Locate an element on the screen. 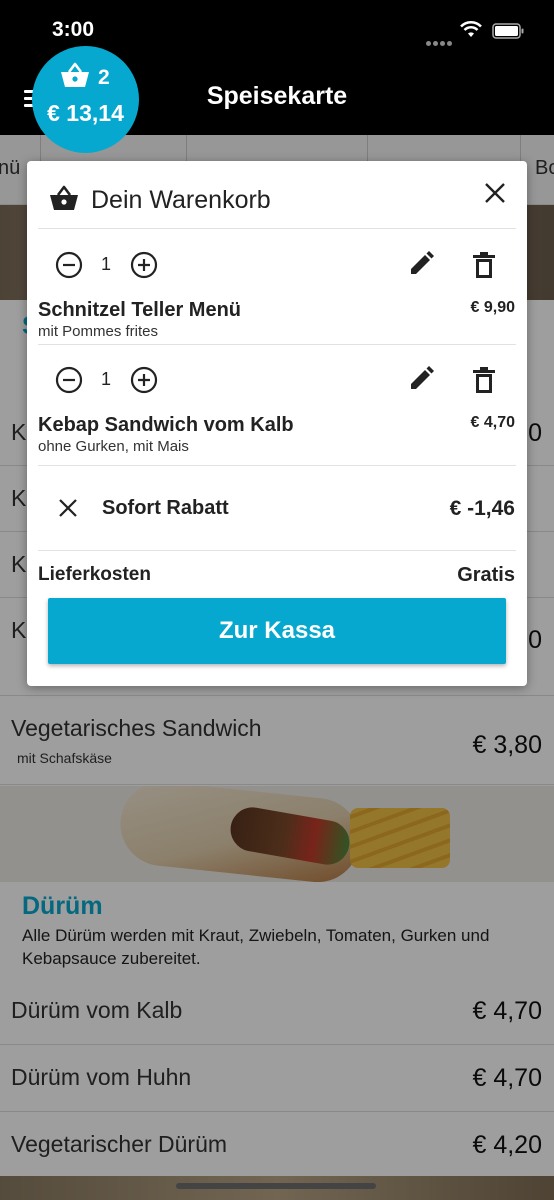  cart-item-subtitle: ohne Gurken, mit Mais is located at coordinates (113, 446).